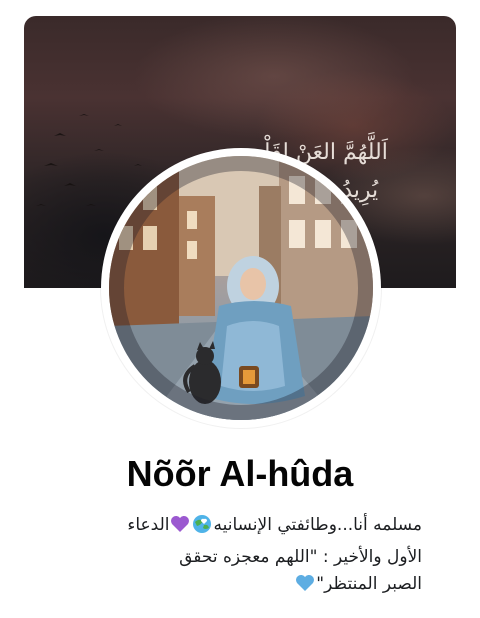 The image size is (480, 618). What do you see at coordinates (240, 473) in the screenshot?
I see `profile-name: Nõõr Al-hûda` at bounding box center [240, 473].